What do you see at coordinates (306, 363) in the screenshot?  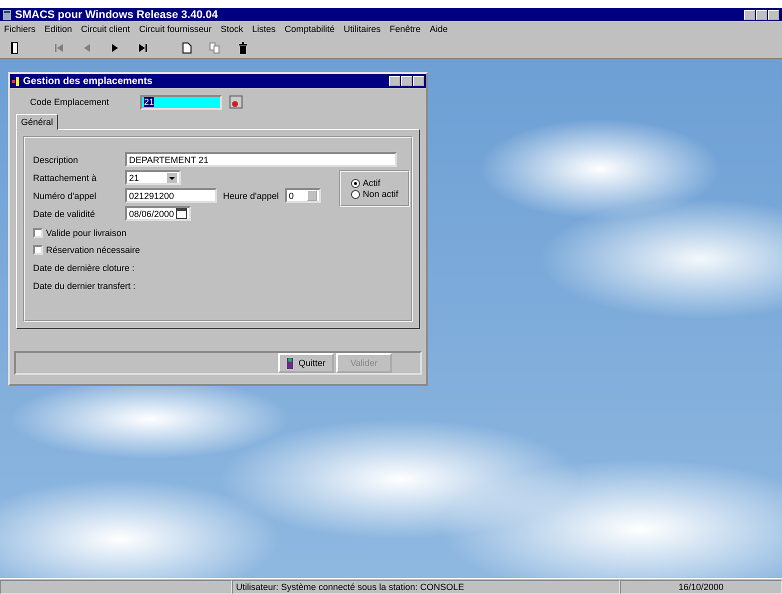 I see `quit-button: Quitter` at bounding box center [306, 363].